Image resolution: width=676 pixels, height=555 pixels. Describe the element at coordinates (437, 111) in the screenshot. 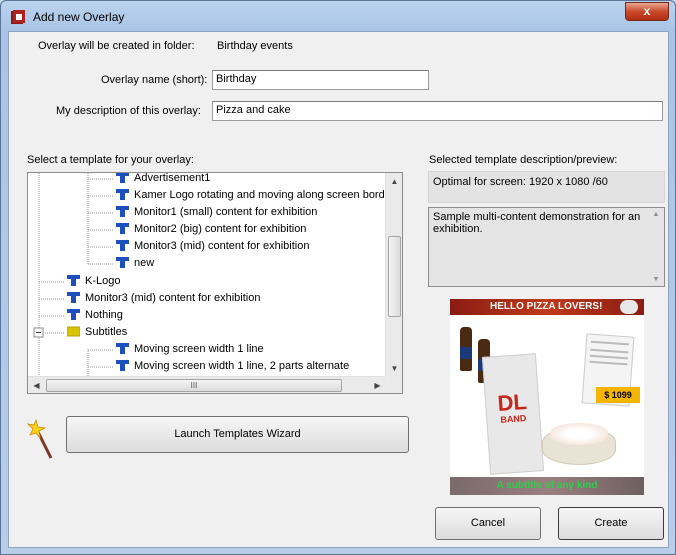

I see `overlay-description-input: Pizza and cake` at that location.